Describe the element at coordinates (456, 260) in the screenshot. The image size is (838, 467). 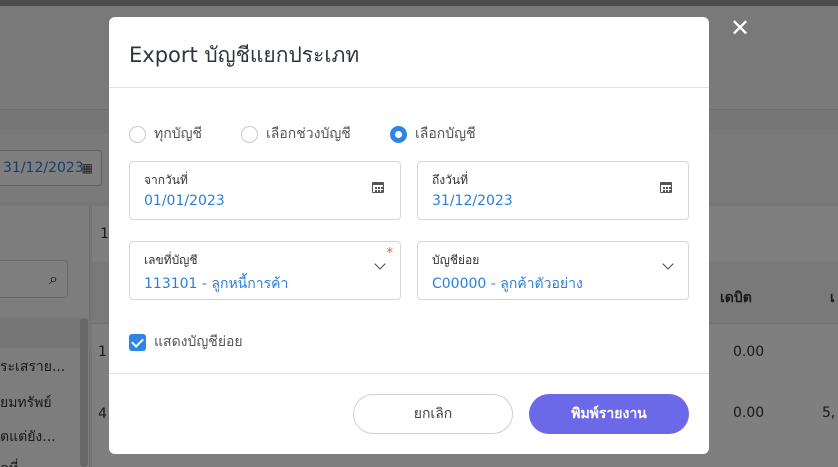
I see `sub-account-label: บัญชีย่อย` at that location.